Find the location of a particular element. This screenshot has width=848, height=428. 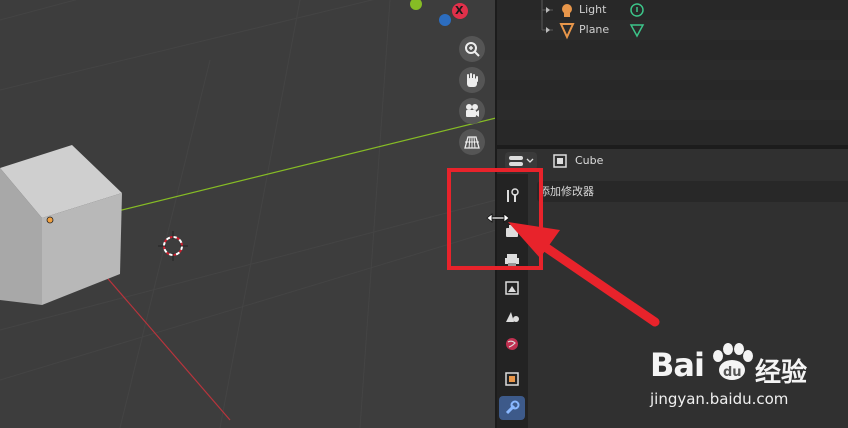

zoom-button is located at coordinates (472, 49).